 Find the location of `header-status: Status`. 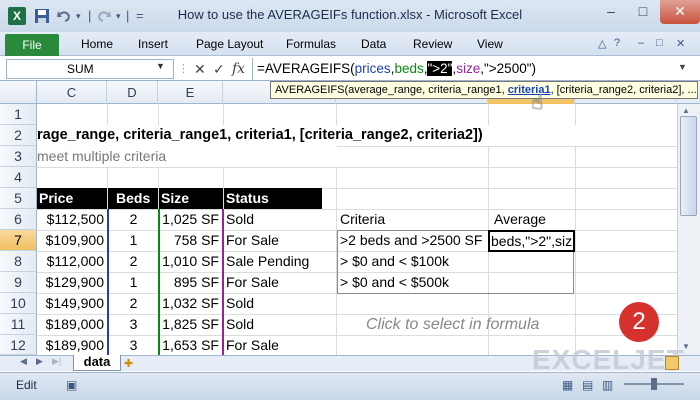

header-status: Status is located at coordinates (273, 198).